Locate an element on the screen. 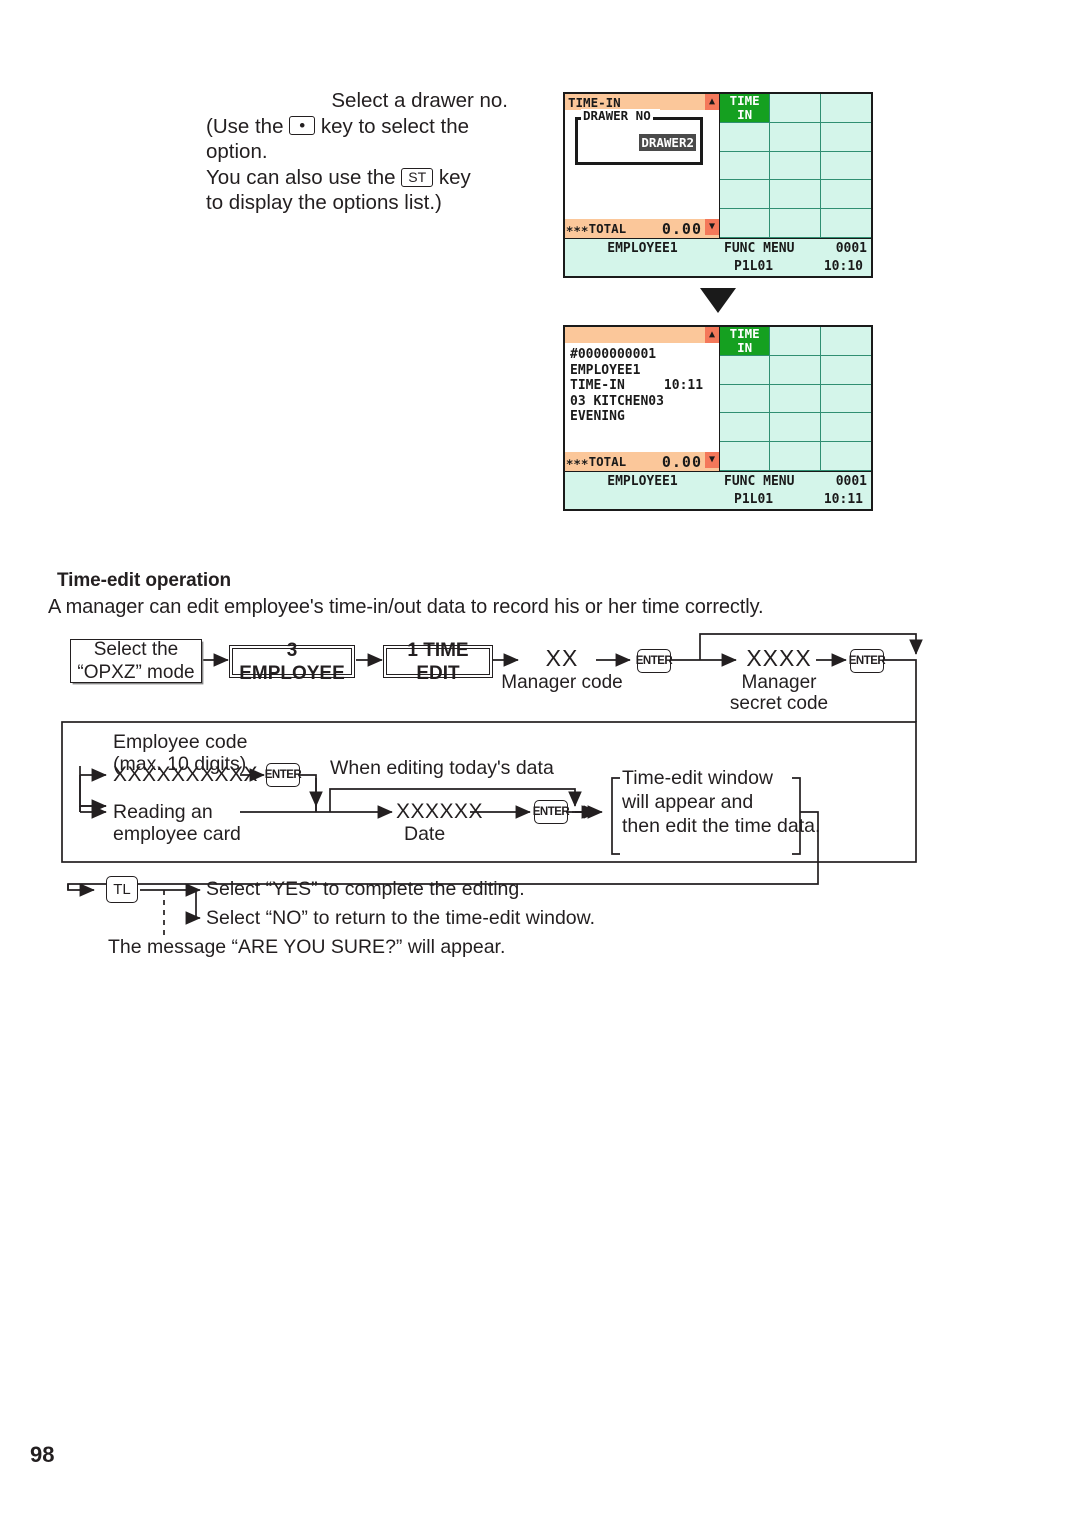 Image resolution: width=1080 pixels, height=1526 pixels. enter-key-1: ENTER is located at coordinates (654, 661).